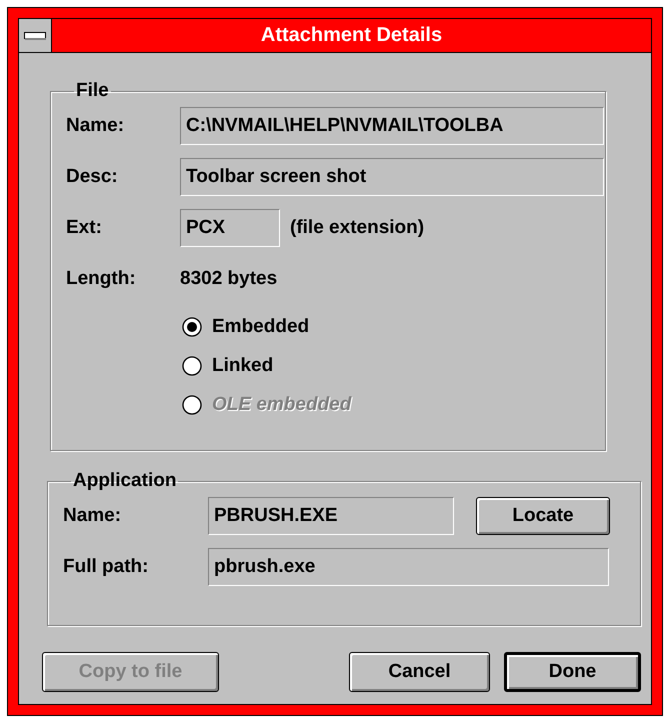  What do you see at coordinates (101, 279) in the screenshot?
I see `field-label: Length:` at bounding box center [101, 279].